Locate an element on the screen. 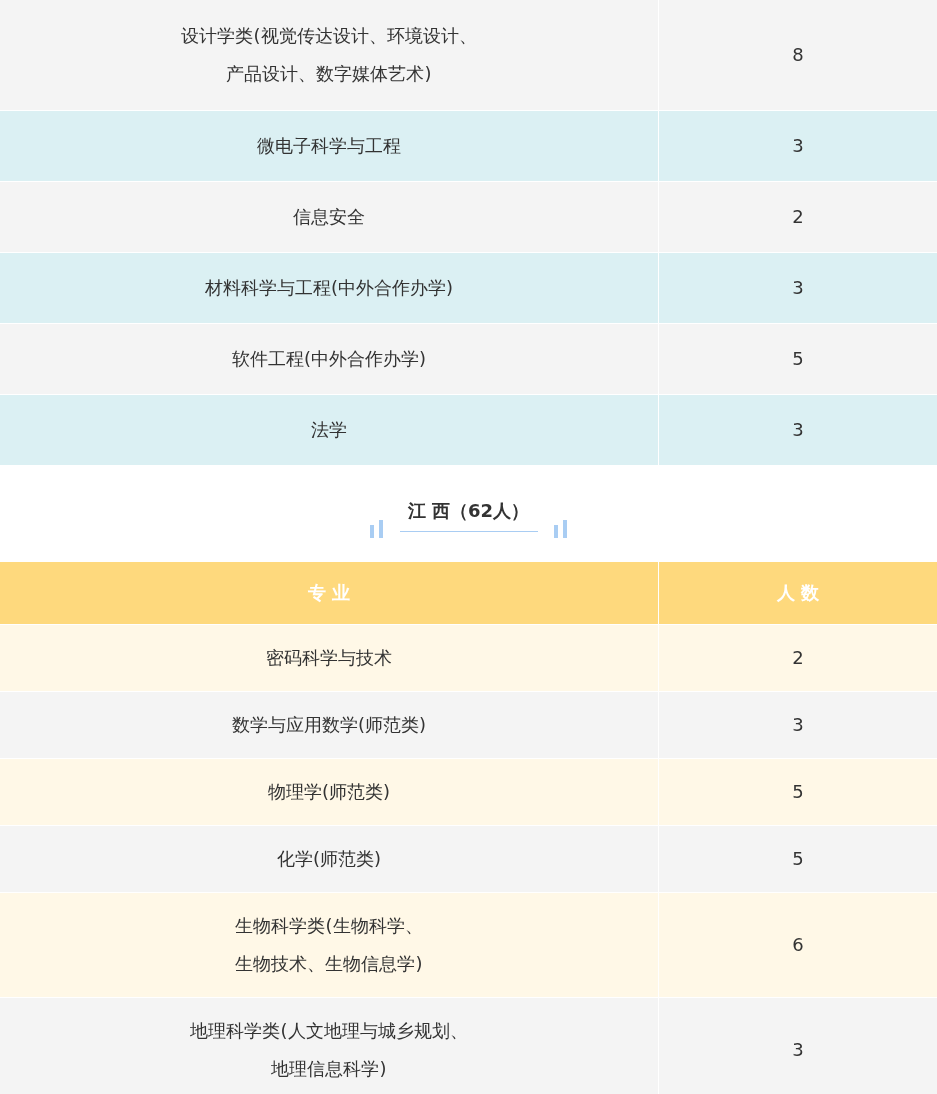 The height and width of the screenshot is (1094, 937). cell-text: 地理科学类(人文地理与城乡规划、 is located at coordinates (329, 1031).